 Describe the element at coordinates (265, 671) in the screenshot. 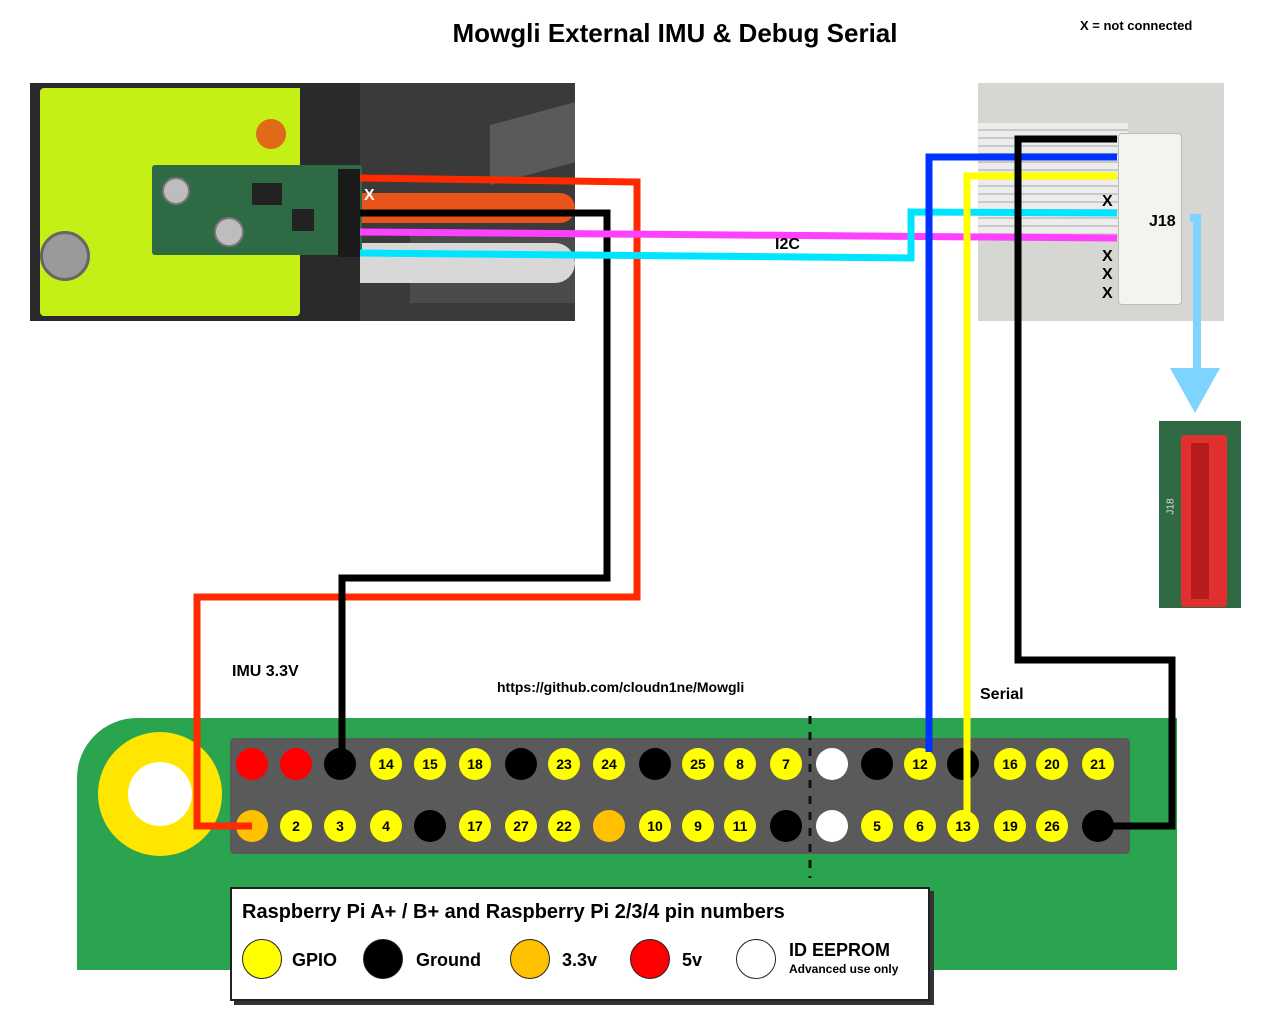

I see `imu-power-label: IMU 3.3V` at that location.